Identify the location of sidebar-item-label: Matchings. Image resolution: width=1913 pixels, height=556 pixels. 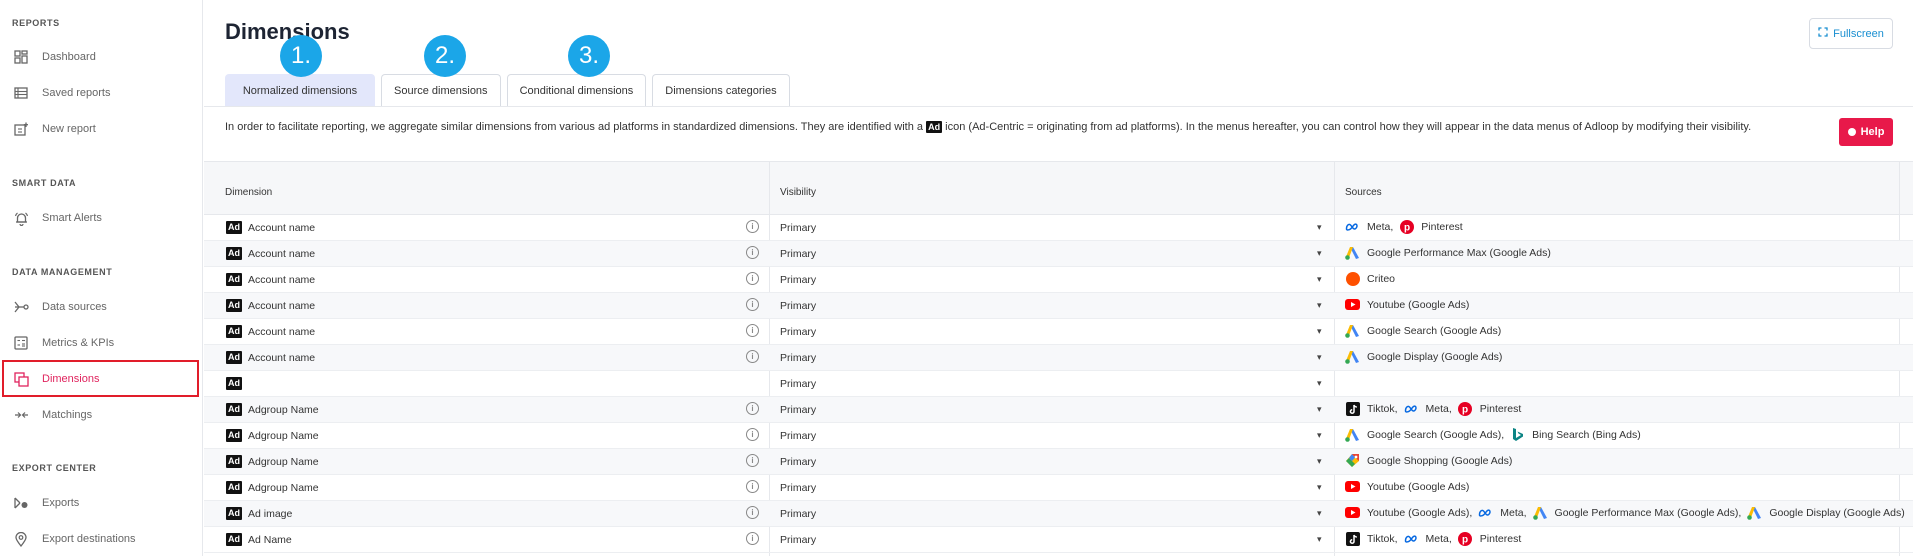
(67, 415).